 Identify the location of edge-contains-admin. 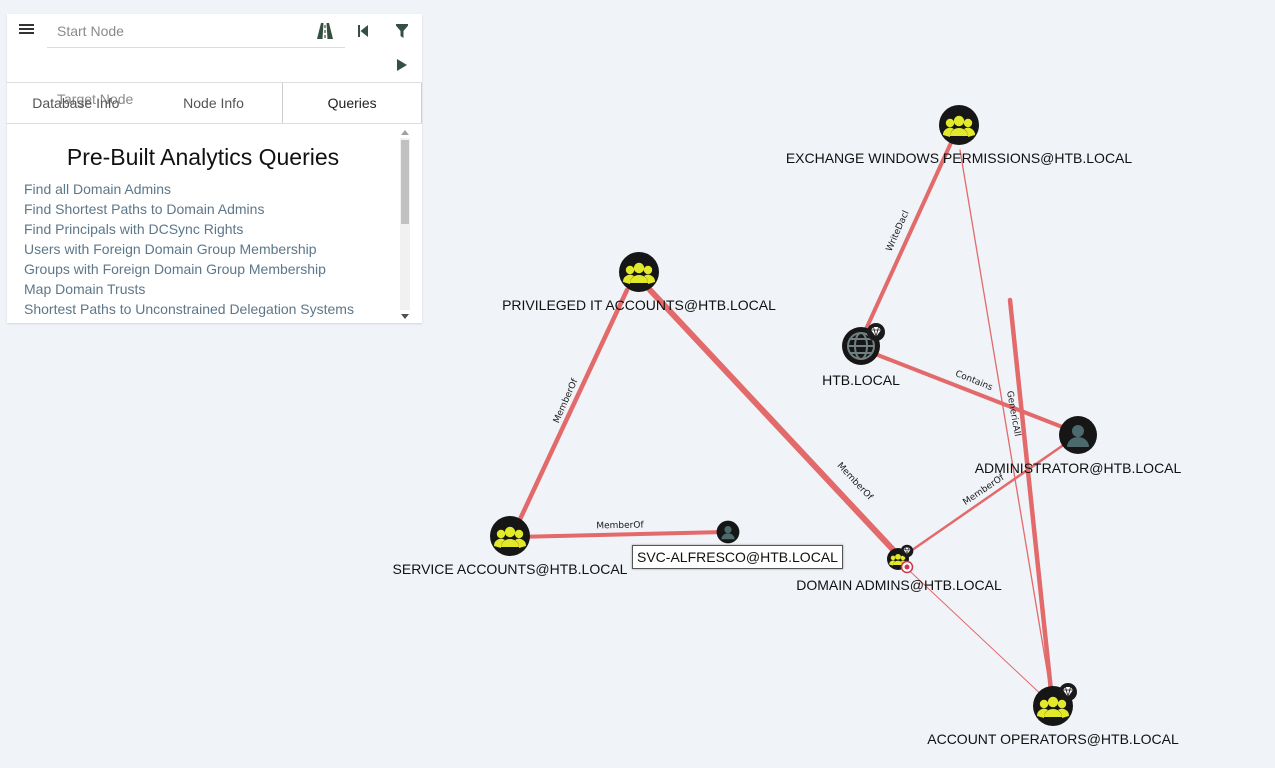
(970, 391).